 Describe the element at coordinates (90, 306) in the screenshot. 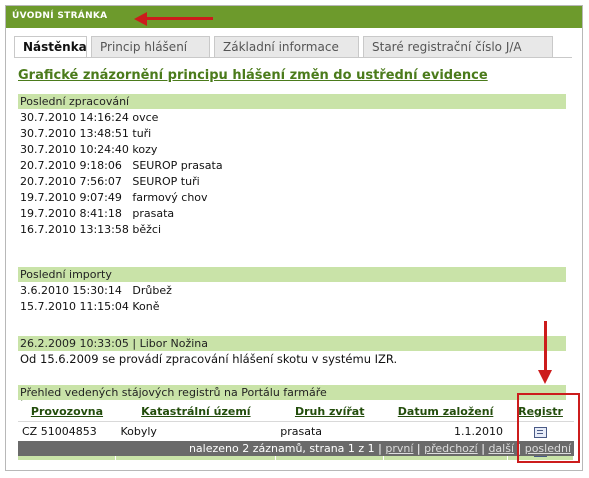

I see `import-row: 15.7.2010 11:15:04 Koně` at that location.